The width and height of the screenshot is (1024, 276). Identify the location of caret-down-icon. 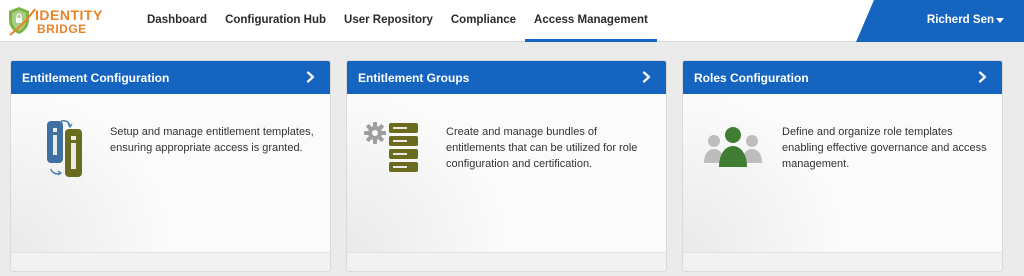
(1000, 20).